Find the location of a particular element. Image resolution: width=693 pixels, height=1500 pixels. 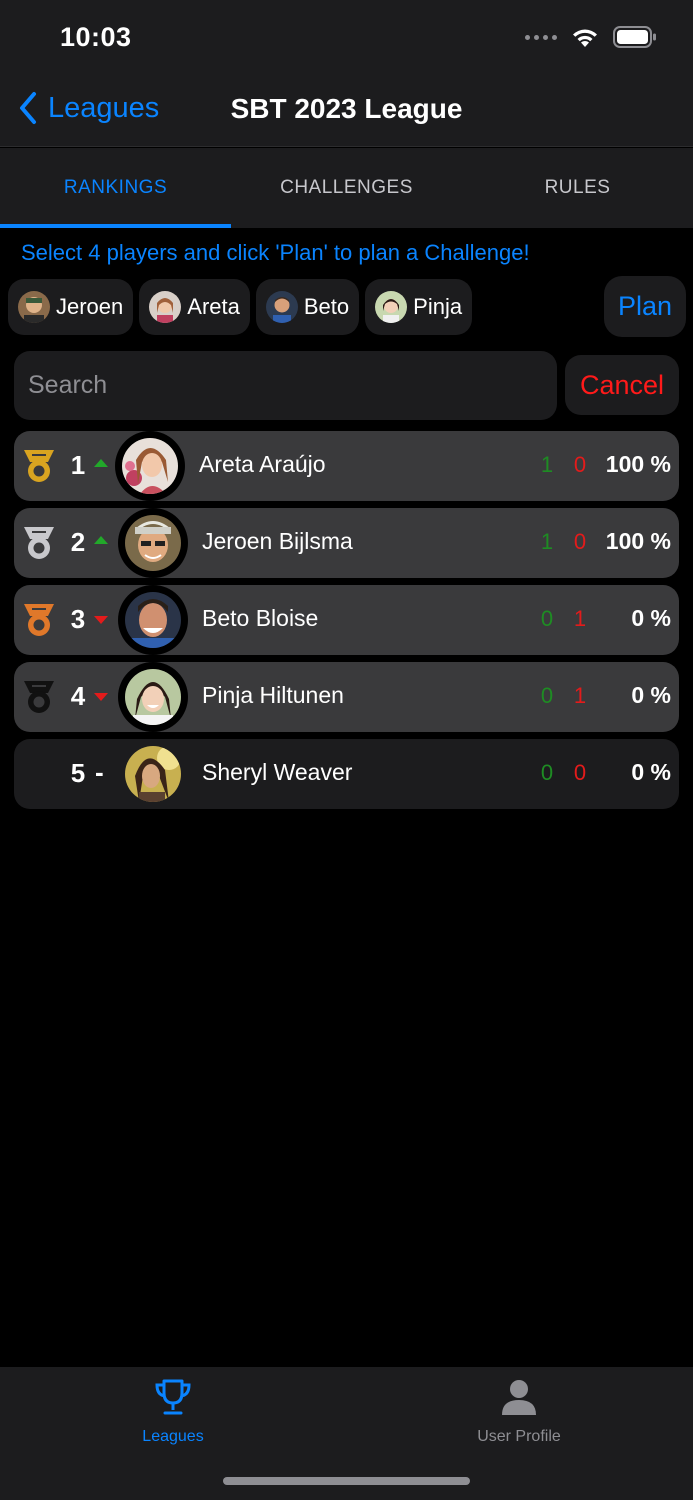

trend-none: - is located at coordinates (99, 772).